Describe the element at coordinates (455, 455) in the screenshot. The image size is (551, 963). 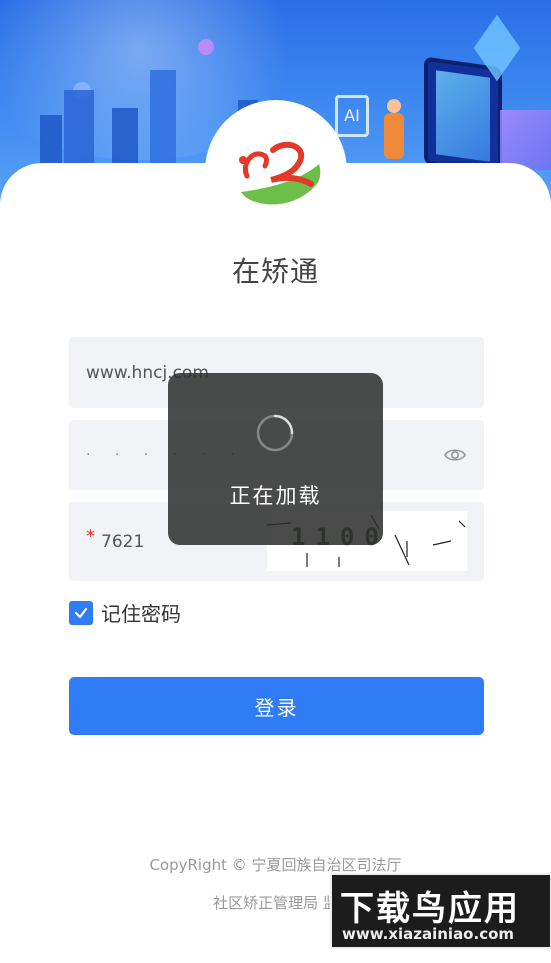
I see `eye-icon` at that location.